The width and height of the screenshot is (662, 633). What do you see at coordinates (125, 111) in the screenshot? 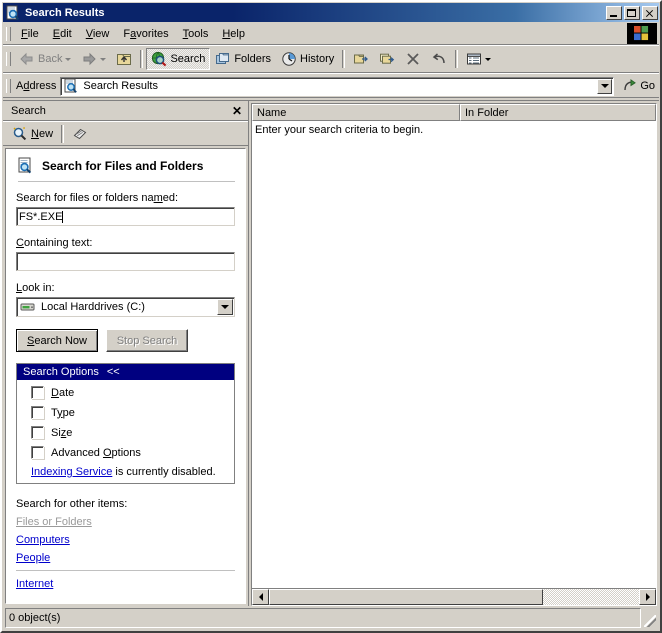
I see `search-pane-header: Search ✕` at bounding box center [125, 111].